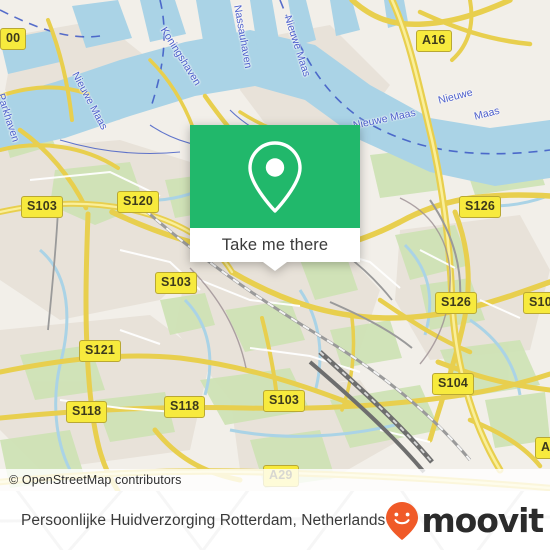 This screenshot has height=550, width=550. What do you see at coordinates (482, 520) in the screenshot?
I see `moovit-wordmark: moovit` at bounding box center [482, 520].